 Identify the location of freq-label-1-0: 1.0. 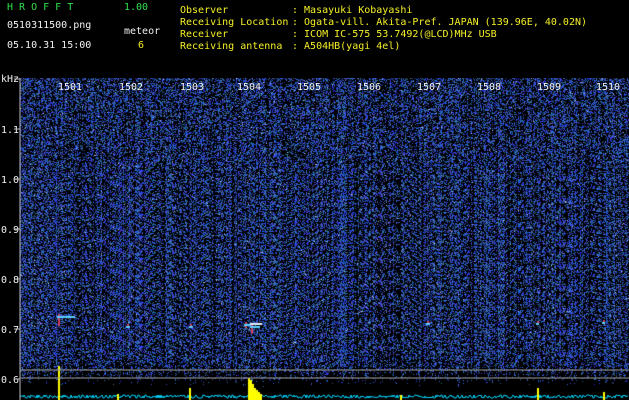
(10, 180).